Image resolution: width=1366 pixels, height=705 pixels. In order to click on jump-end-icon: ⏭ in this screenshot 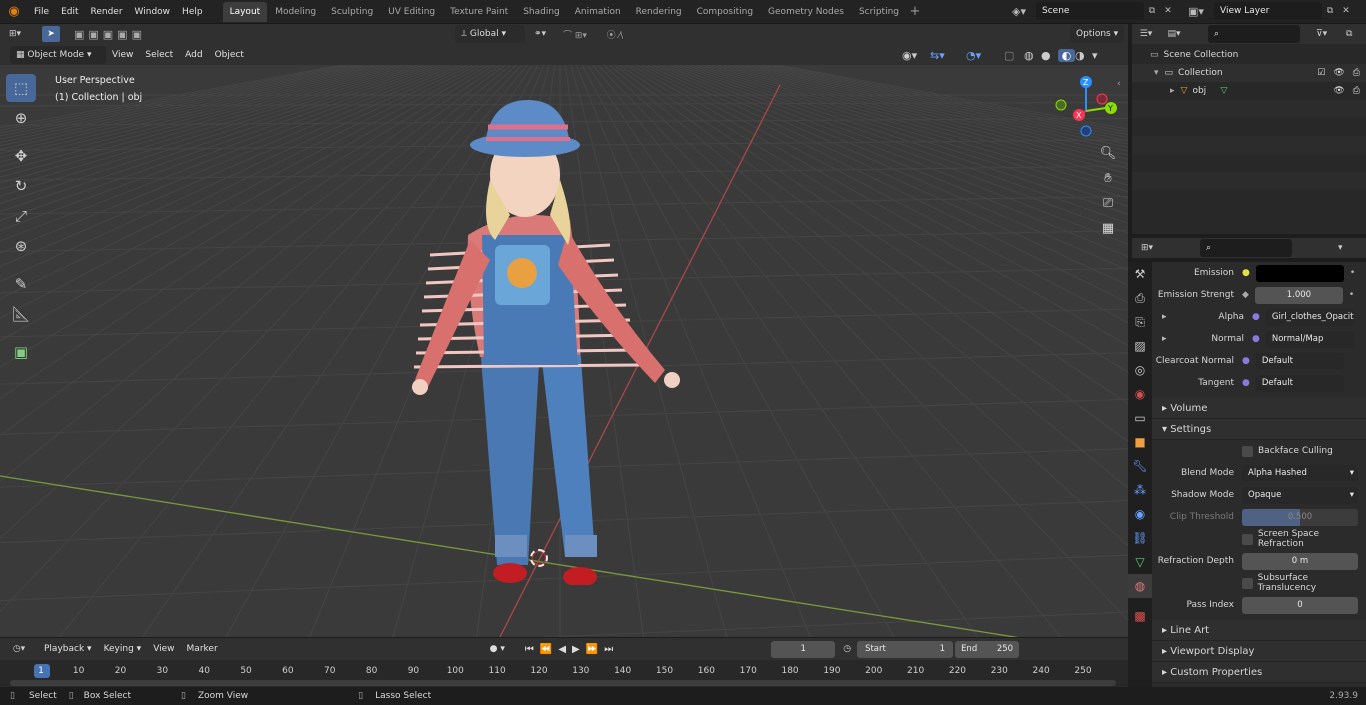, I will do `click(611, 649)`.